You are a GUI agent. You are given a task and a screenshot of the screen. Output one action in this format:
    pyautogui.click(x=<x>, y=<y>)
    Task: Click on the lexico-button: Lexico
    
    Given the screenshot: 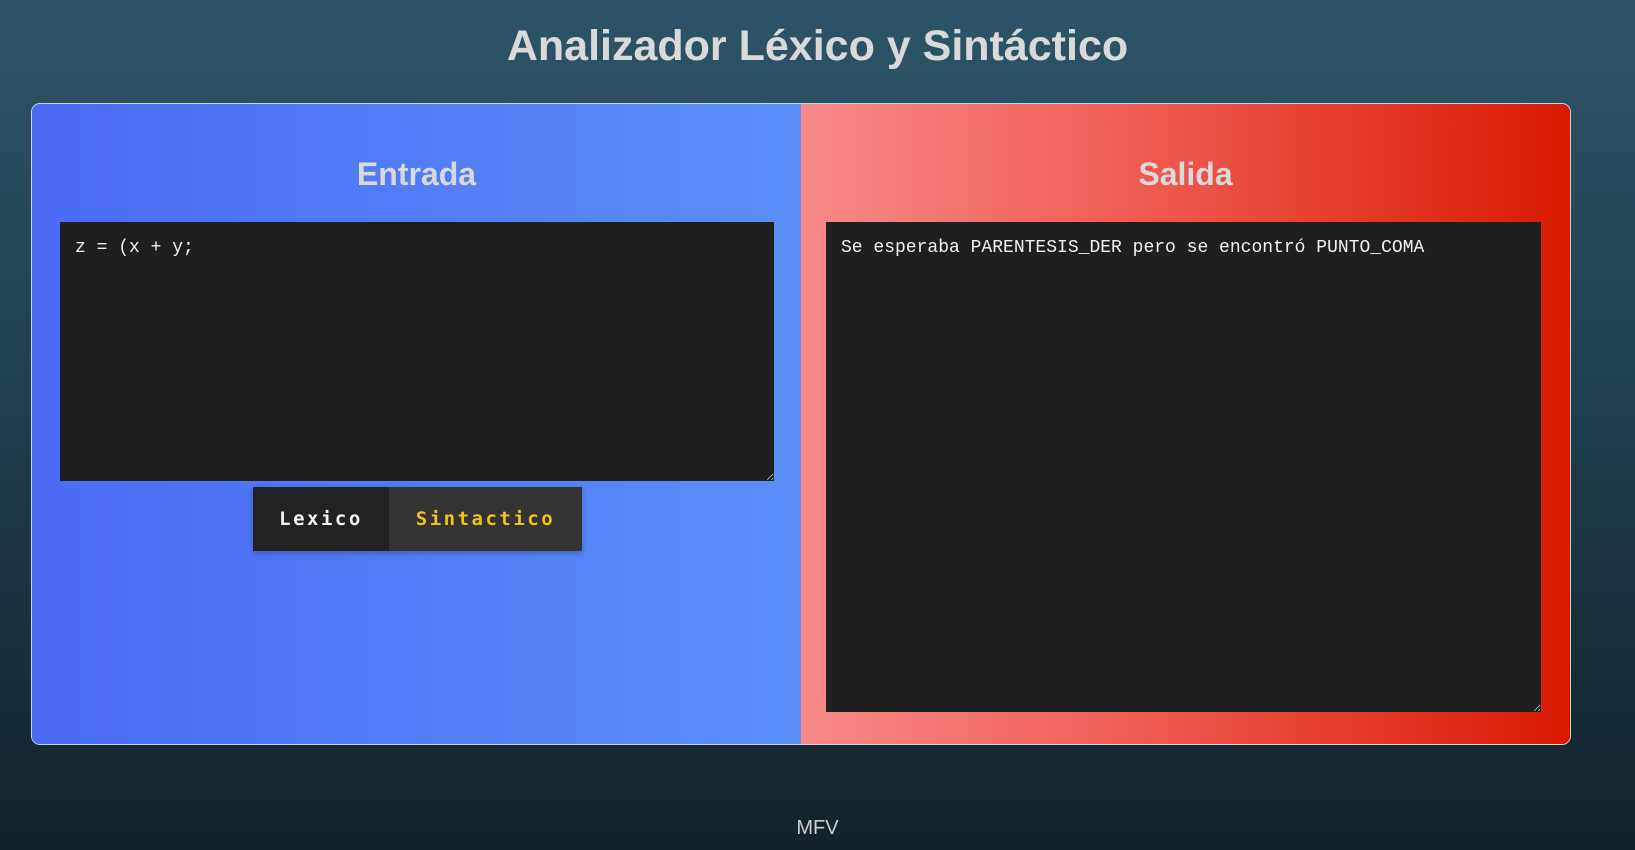 What is the action you would take?
    pyautogui.click(x=321, y=519)
    